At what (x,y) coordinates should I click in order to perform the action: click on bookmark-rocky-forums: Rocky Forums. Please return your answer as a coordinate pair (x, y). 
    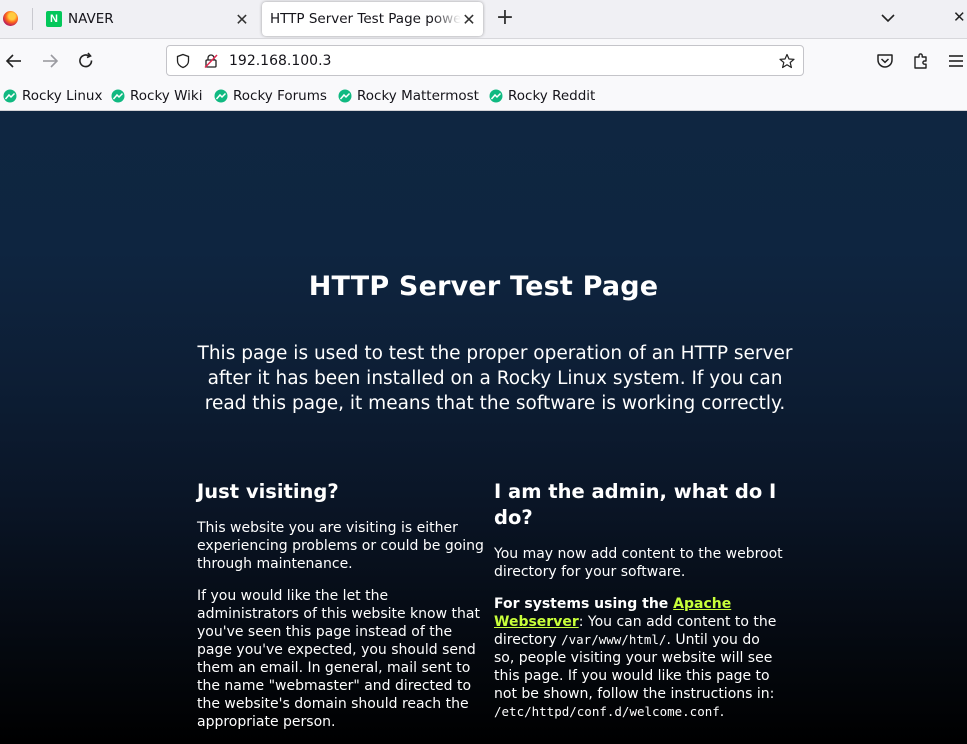
    Looking at the image, I should click on (270, 96).